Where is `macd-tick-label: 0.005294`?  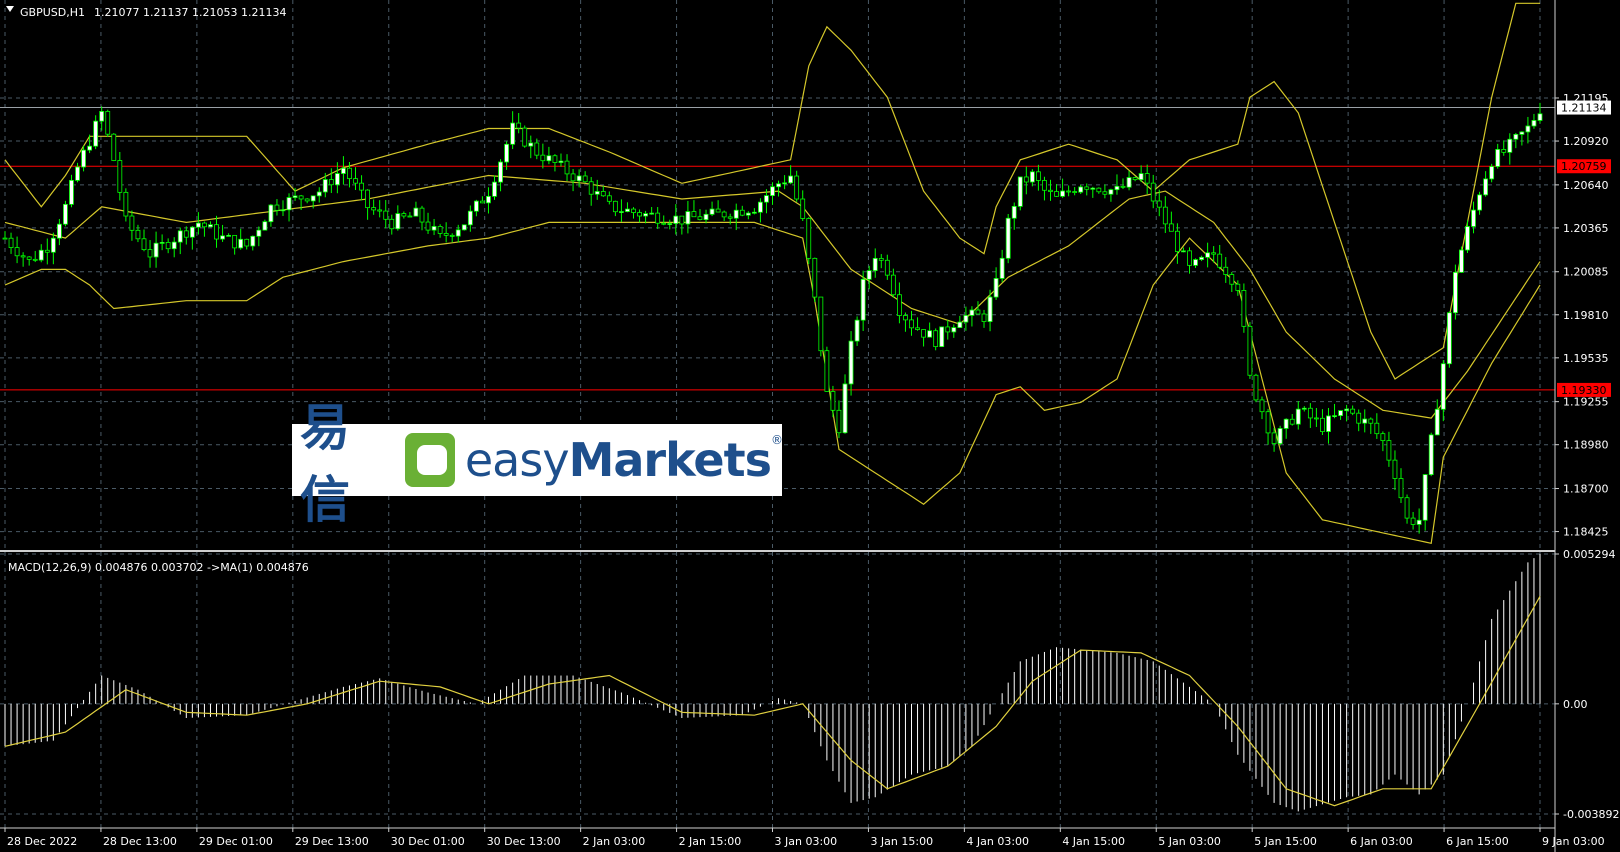 macd-tick-label: 0.005294 is located at coordinates (1589, 554).